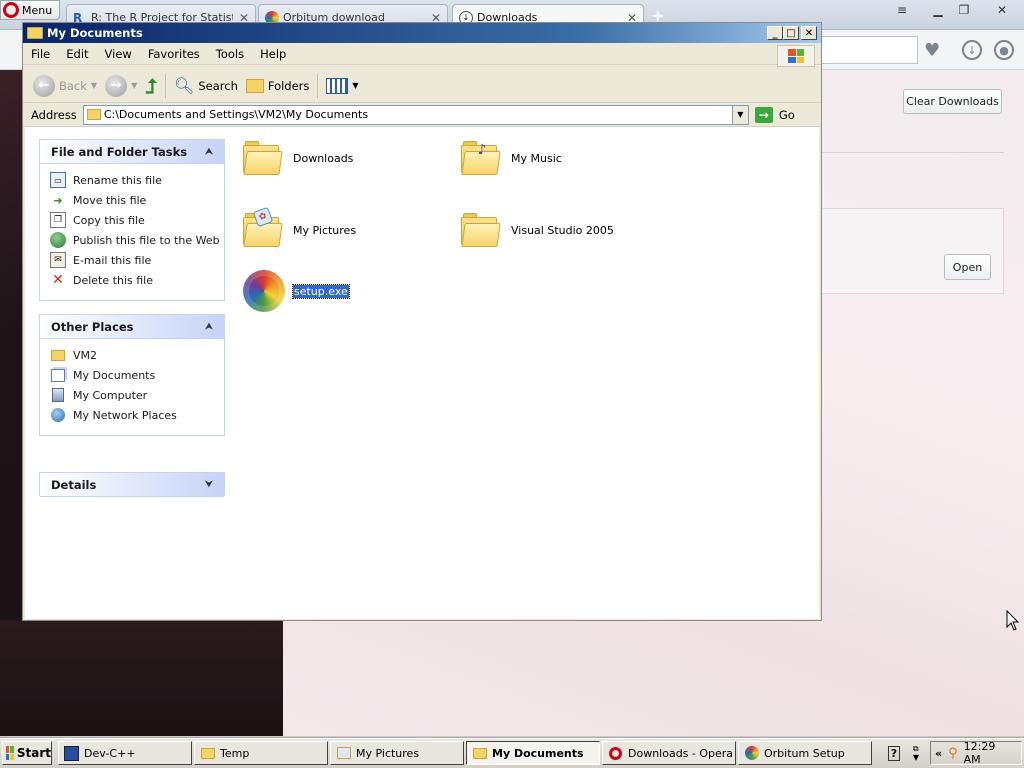 Image resolution: width=1024 pixels, height=768 pixels. I want to click on panel-header: File and Folder Tasks ⮝, so click(132, 152).